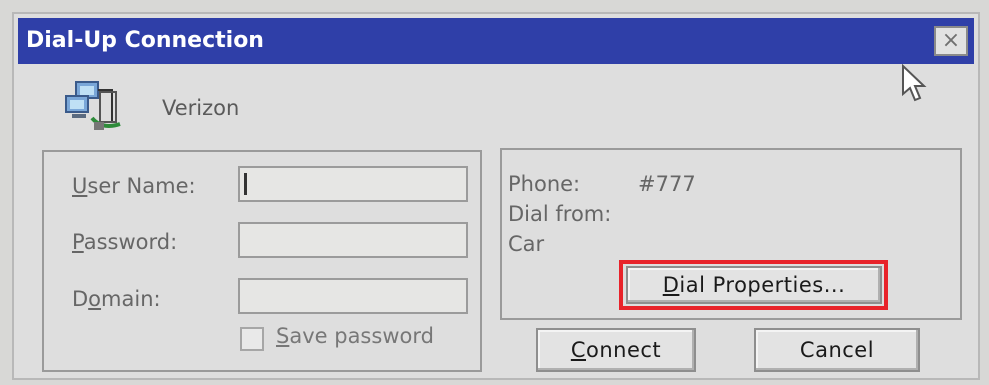  I want to click on dial-from-value: Car, so click(526, 244).